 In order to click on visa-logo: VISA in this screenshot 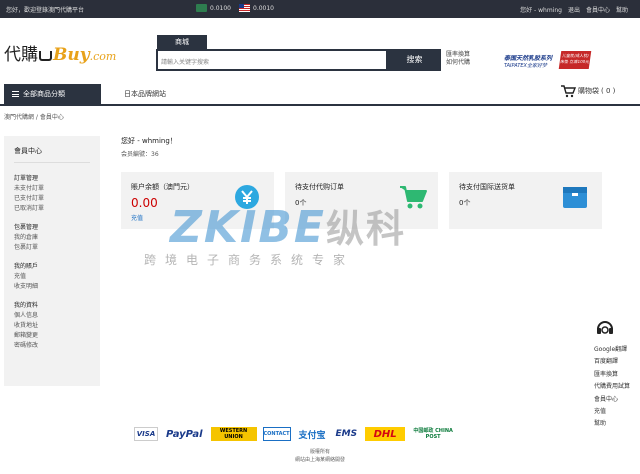, I will do `click(146, 434)`.